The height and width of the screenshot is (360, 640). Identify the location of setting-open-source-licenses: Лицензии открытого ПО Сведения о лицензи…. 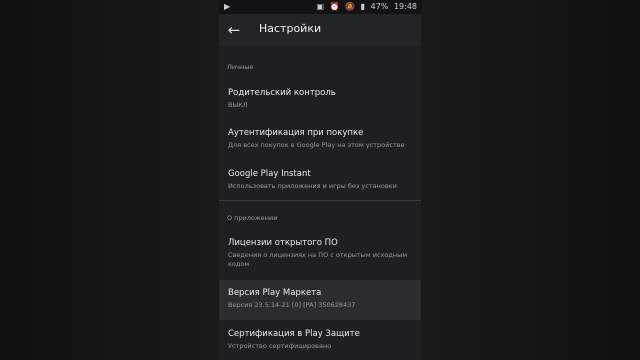
(320, 254).